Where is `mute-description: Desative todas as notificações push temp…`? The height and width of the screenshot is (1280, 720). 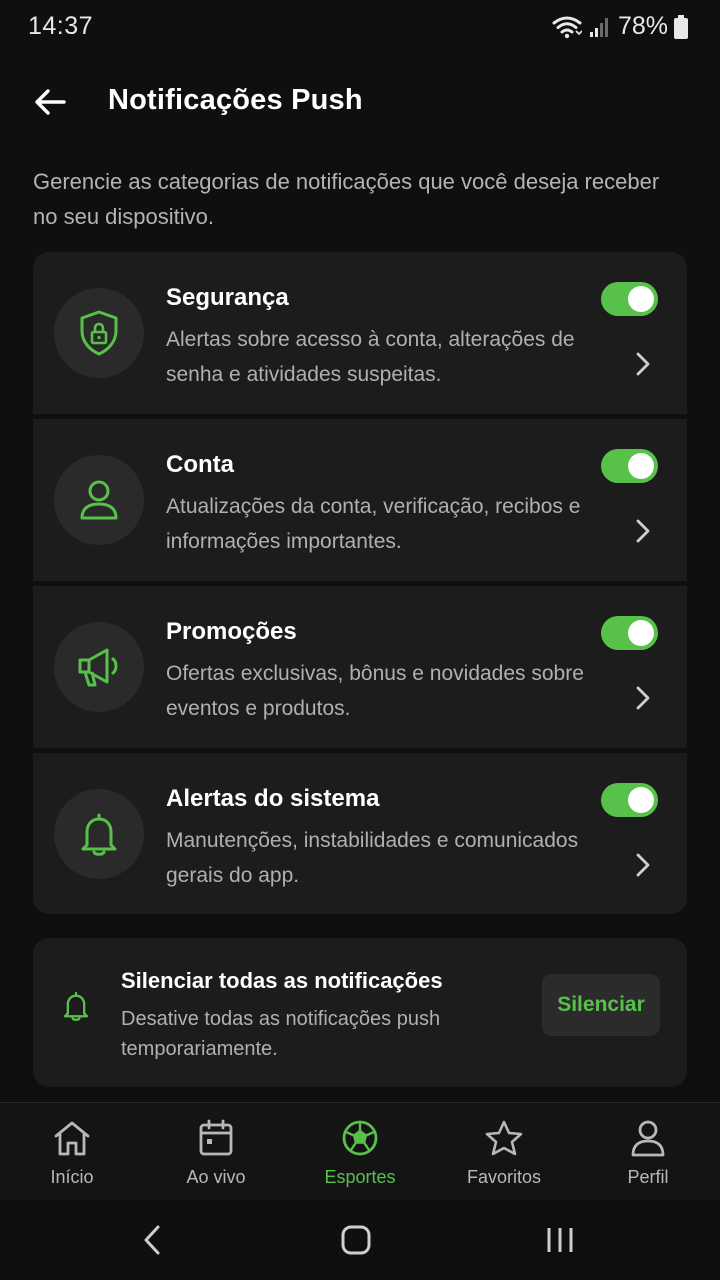
mute-description: Desative todas as notificações push temp… is located at coordinates (281, 1034).